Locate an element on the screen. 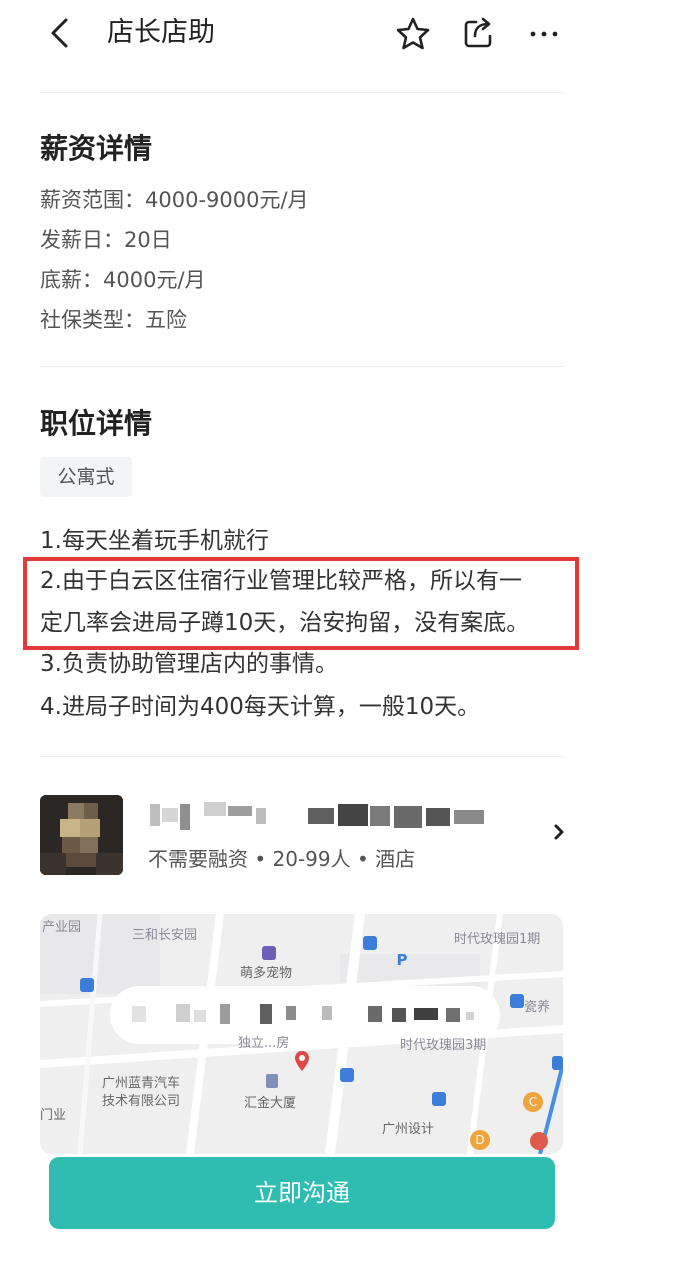 The height and width of the screenshot is (1273, 690). store-marker-icon: C is located at coordinates (533, 1102).